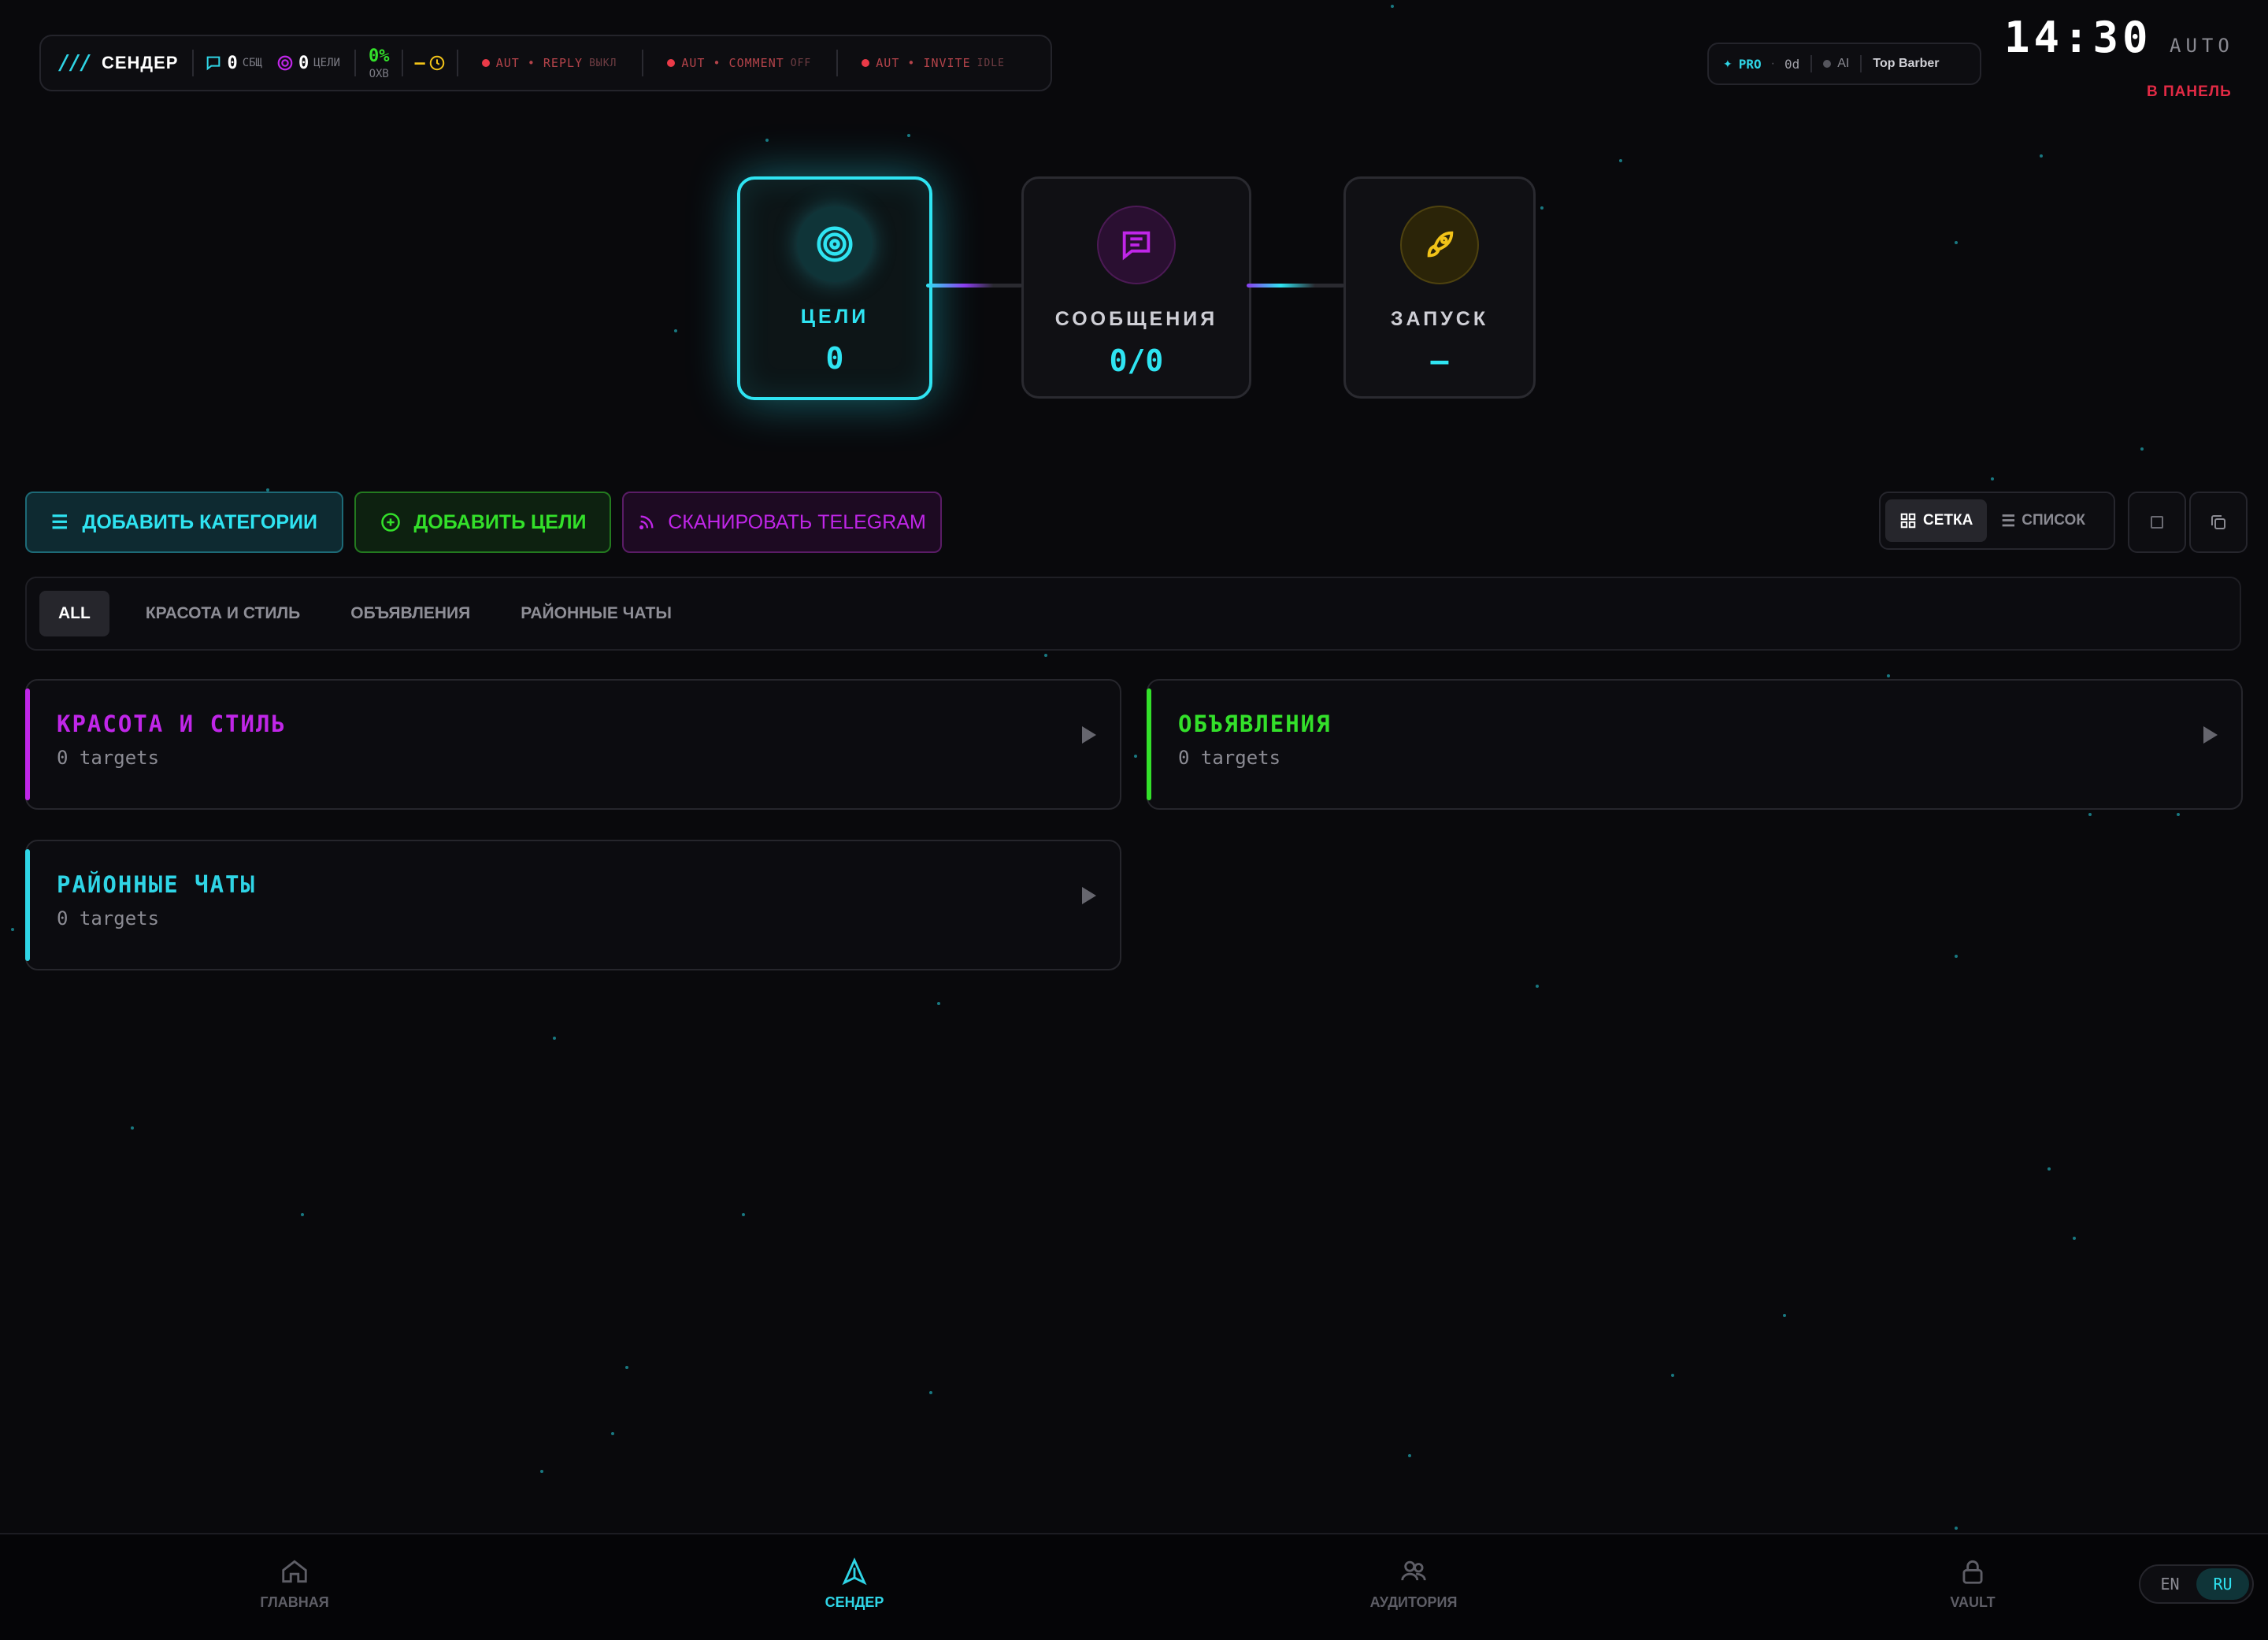  I want to click on nav-label: ГЛАВНАЯ, so click(294, 1602).